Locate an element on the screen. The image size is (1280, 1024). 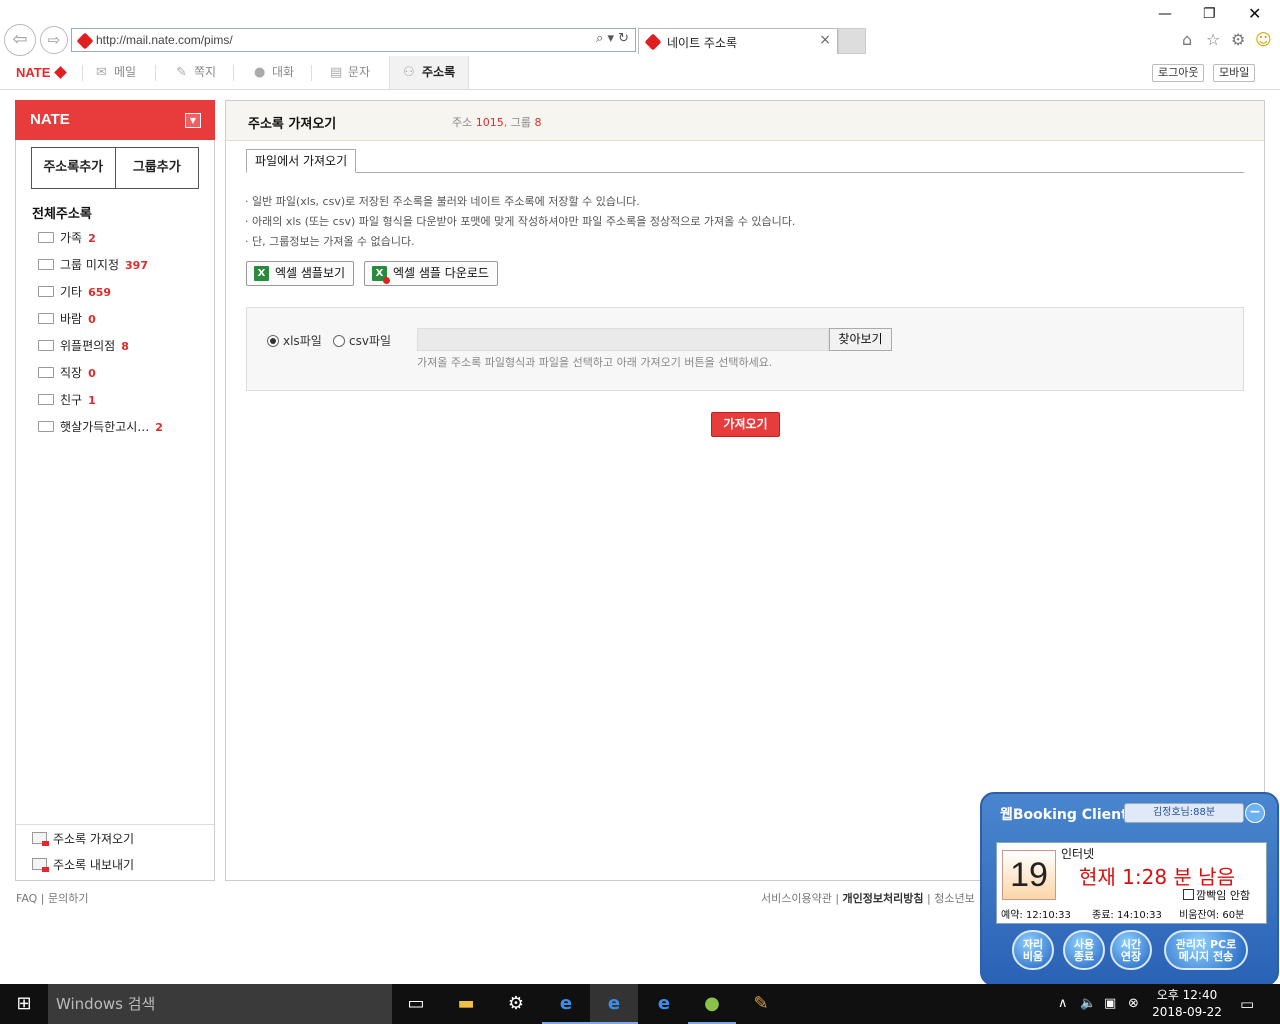
nav-item-contacts: ⚇ 주소록 is located at coordinates (429, 72).